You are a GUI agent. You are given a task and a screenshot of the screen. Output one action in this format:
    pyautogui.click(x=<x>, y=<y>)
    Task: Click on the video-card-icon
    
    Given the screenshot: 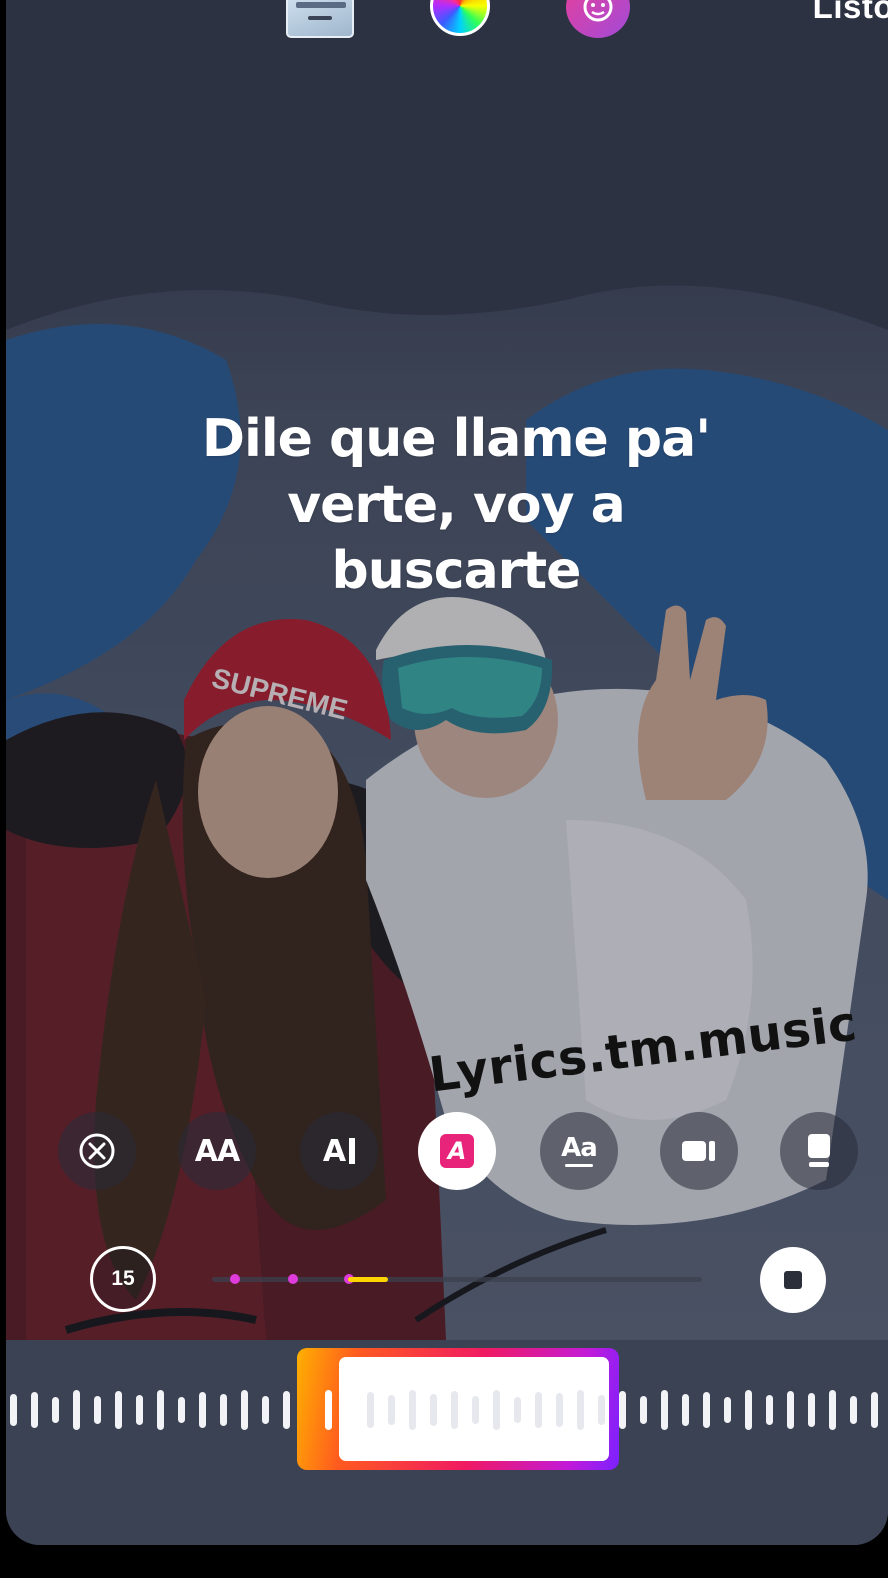 What is the action you would take?
    pyautogui.click(x=698, y=1151)
    